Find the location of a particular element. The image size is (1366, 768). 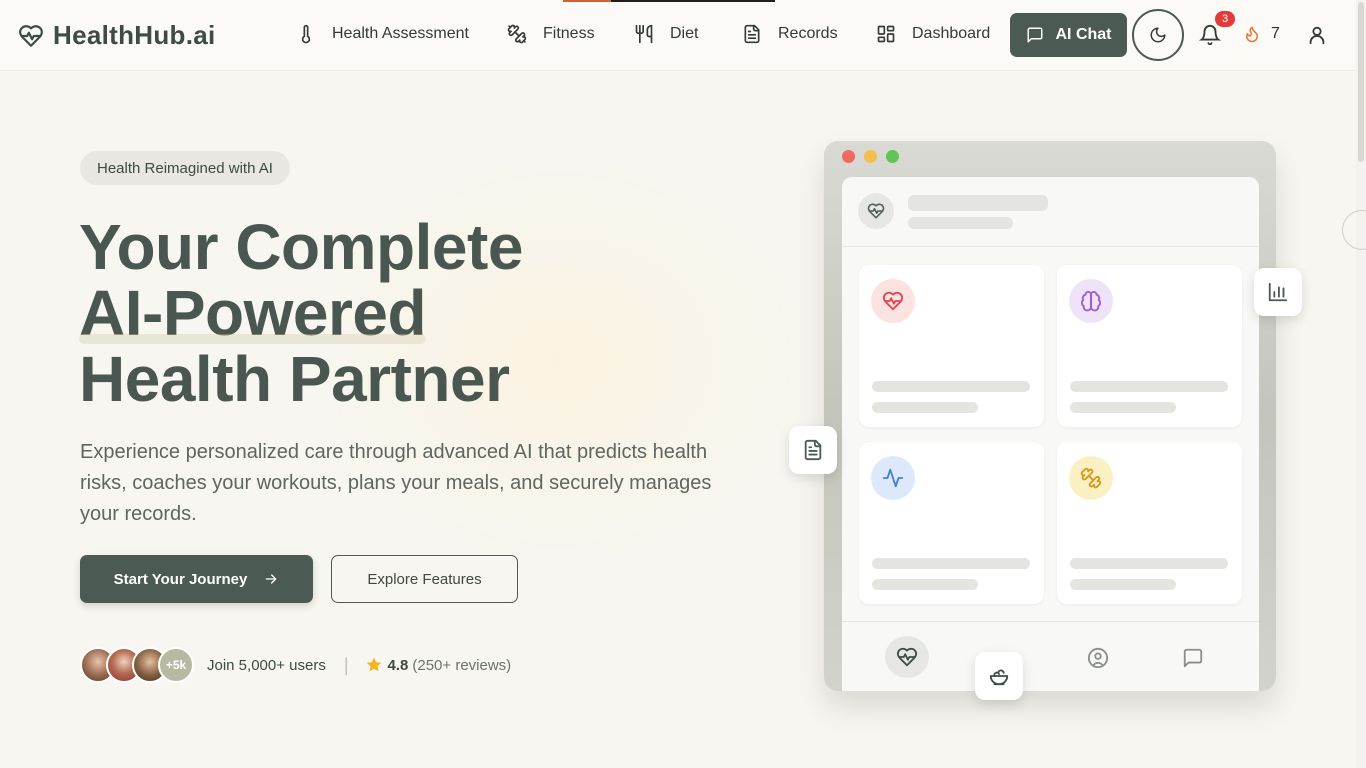

headline-line-2: AI-Powered is located at coordinates (253, 313).